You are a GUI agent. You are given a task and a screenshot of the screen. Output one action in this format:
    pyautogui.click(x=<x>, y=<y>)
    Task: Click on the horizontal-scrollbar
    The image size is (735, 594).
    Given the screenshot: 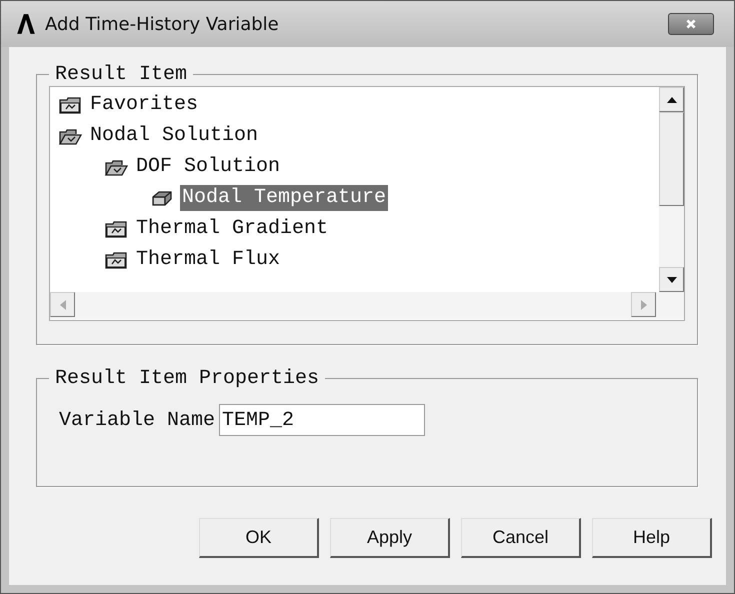 What is the action you would take?
    pyautogui.click(x=367, y=305)
    